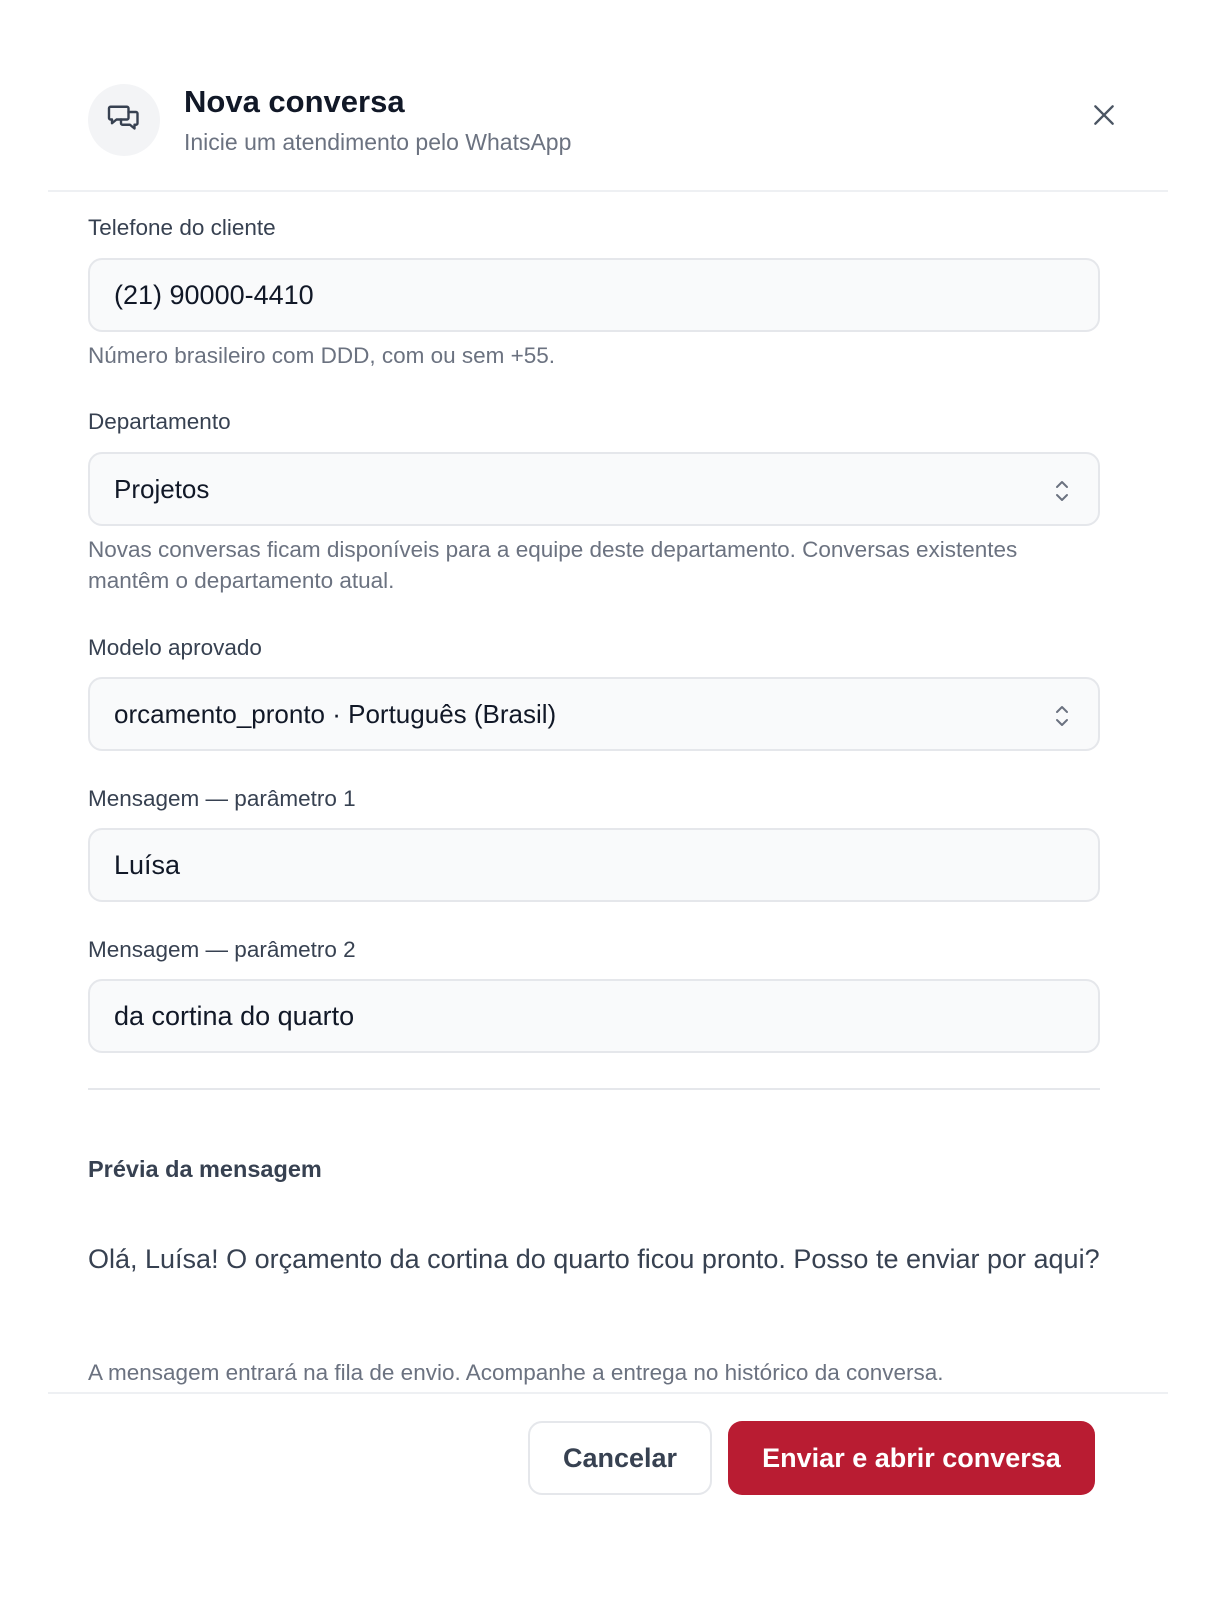 The image size is (1216, 1616). Describe the element at coordinates (378, 142) in the screenshot. I see `dialog-subtitle: Inicie um atendimento pelo WhatsApp` at that location.